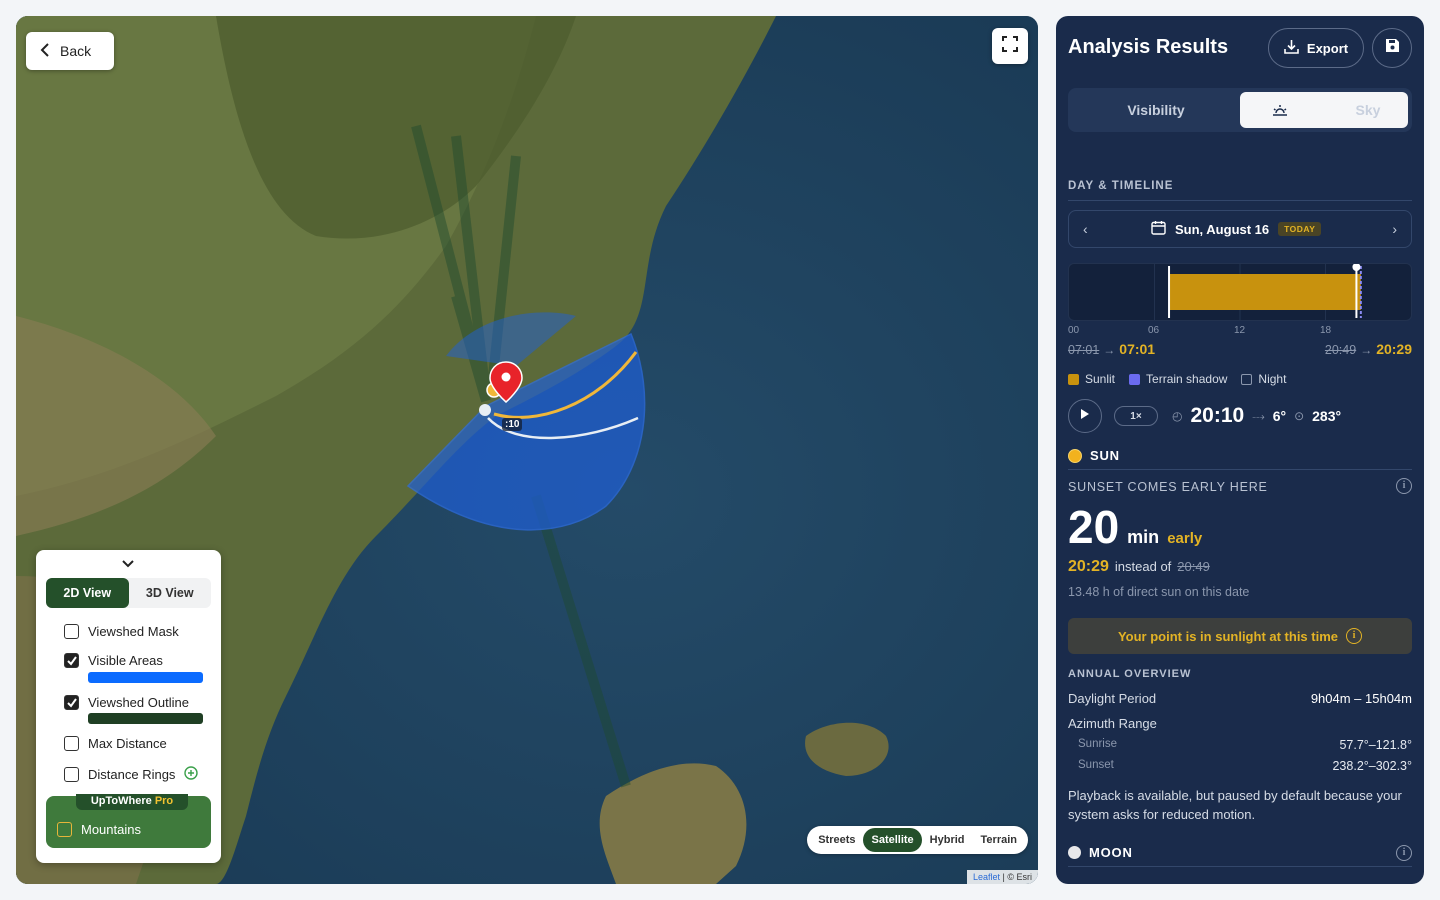 Image resolution: width=1440 pixels, height=900 pixels. I want to click on time-readout: ◴ 20:10 ⤏ 6° ⊙ 283°, so click(1256, 416).